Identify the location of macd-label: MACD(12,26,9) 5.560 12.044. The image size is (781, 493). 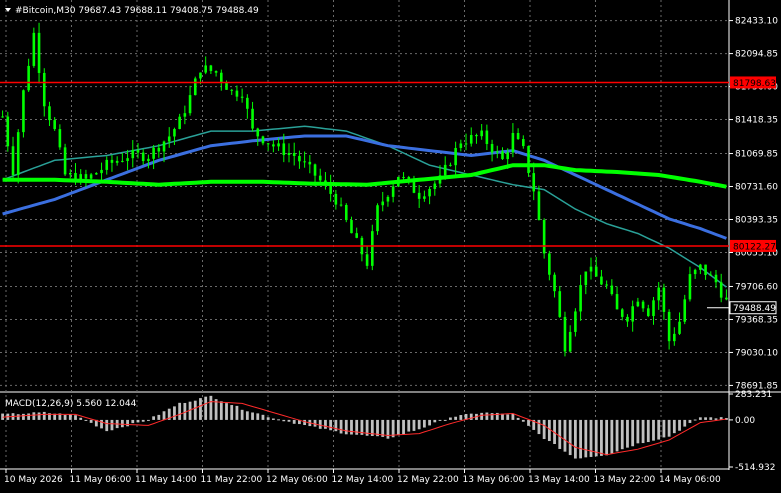
(71, 404).